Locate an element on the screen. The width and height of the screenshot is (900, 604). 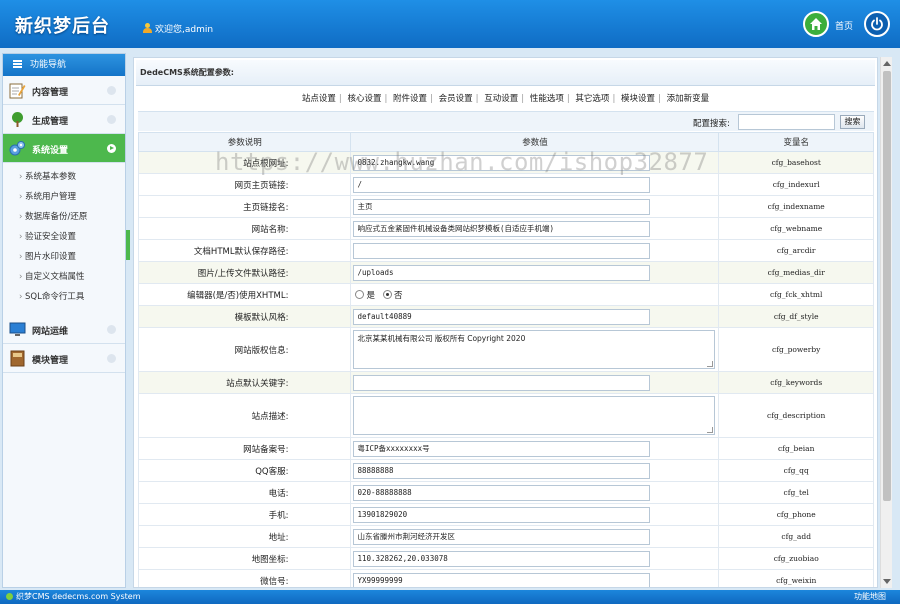
logo-icon is located at coordinates (9, 596).